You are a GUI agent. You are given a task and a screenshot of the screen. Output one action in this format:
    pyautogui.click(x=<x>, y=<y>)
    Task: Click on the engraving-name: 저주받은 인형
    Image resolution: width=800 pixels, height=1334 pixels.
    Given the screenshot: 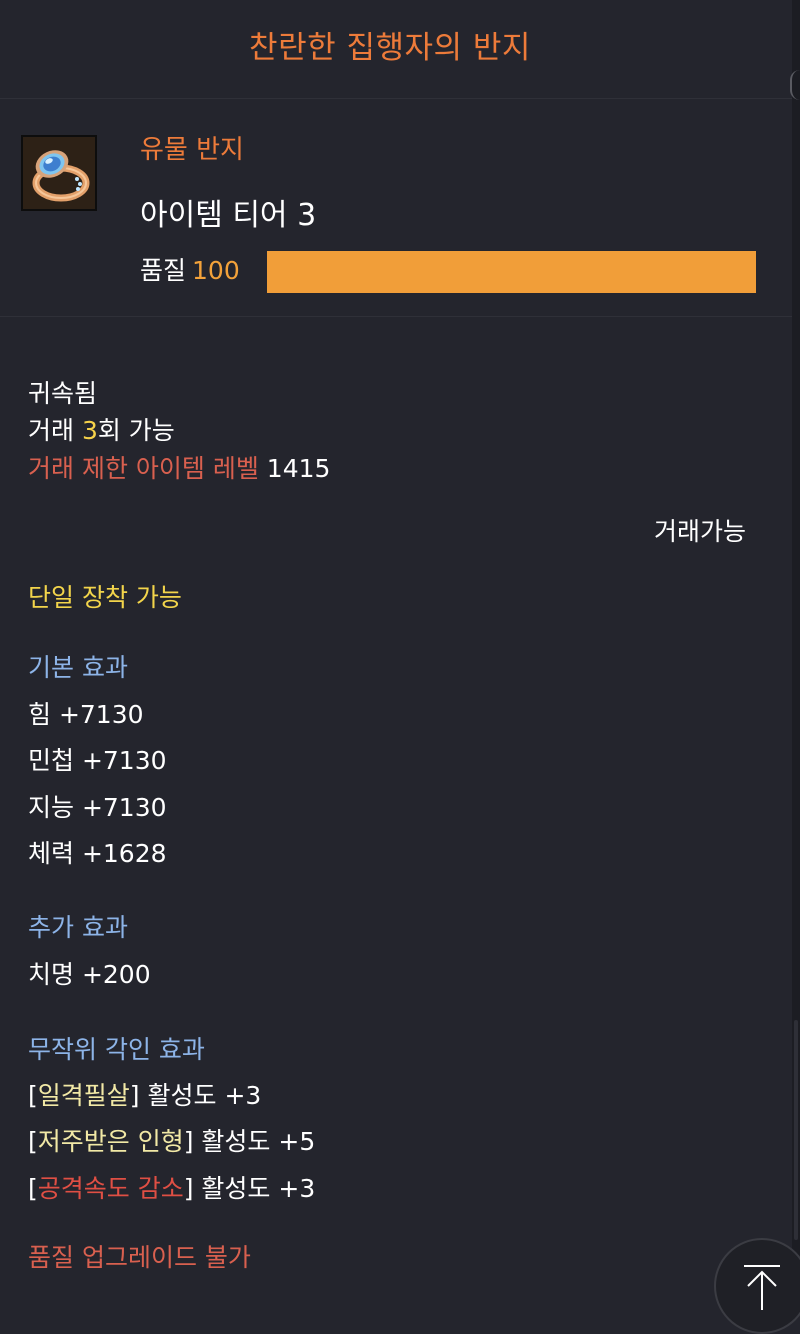 What is the action you would take?
    pyautogui.click(x=110, y=1141)
    